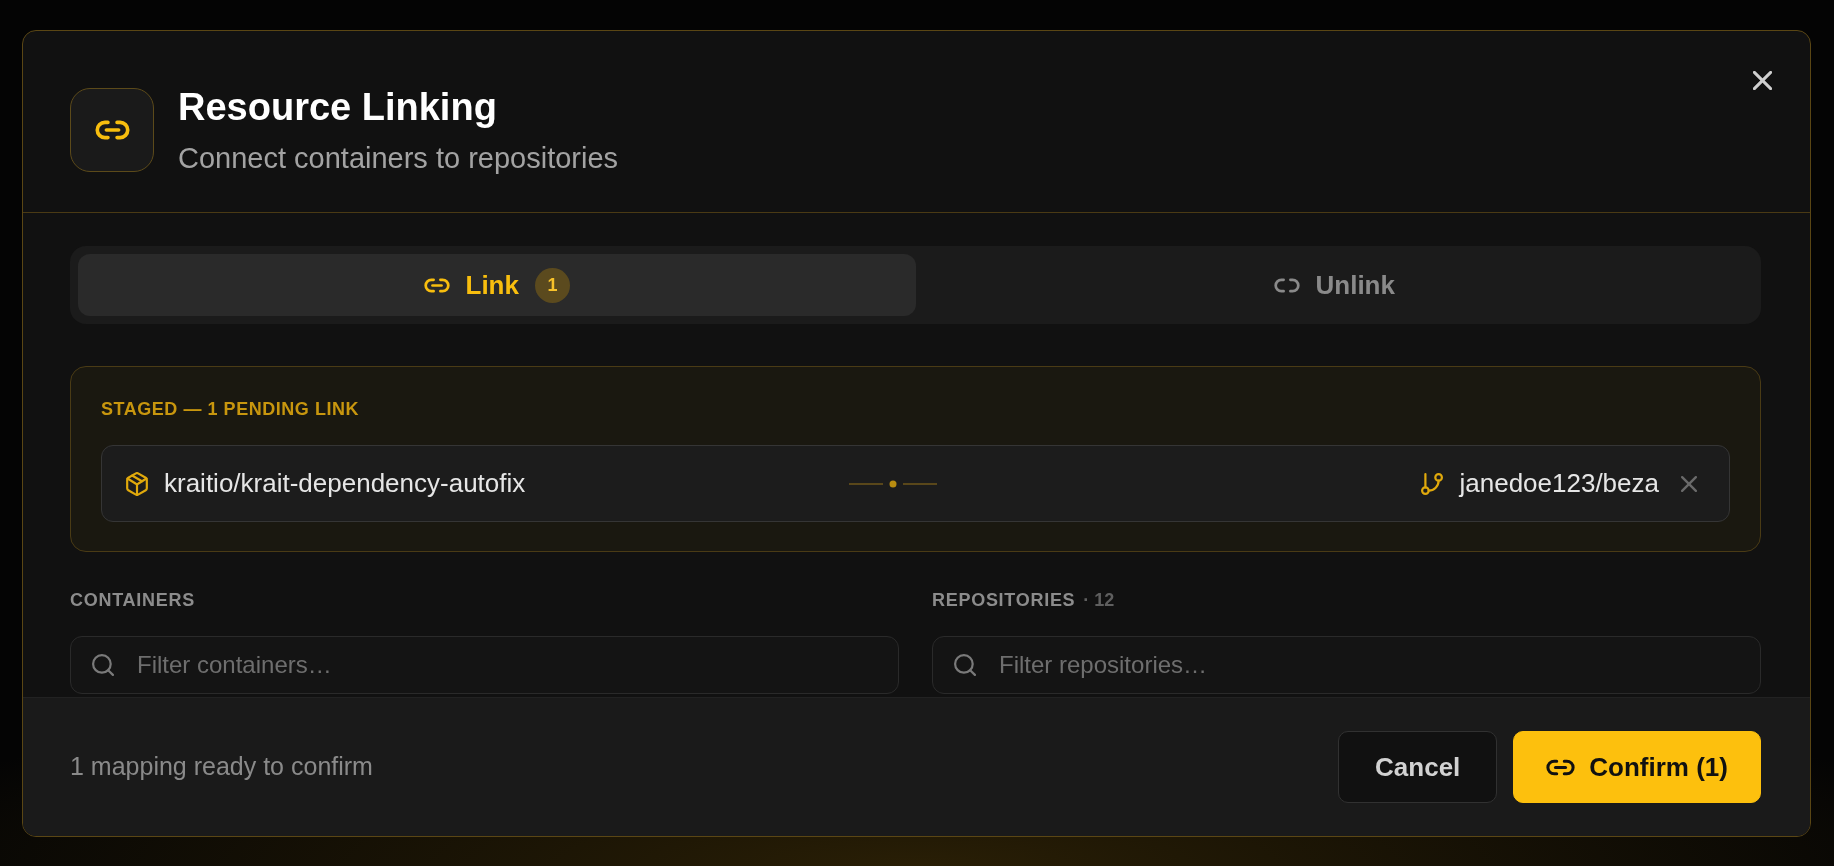 Image resolution: width=1834 pixels, height=866 pixels. Describe the element at coordinates (231, 409) in the screenshot. I see `staged-heading: STAGED — 1 PENDING LINK` at that location.